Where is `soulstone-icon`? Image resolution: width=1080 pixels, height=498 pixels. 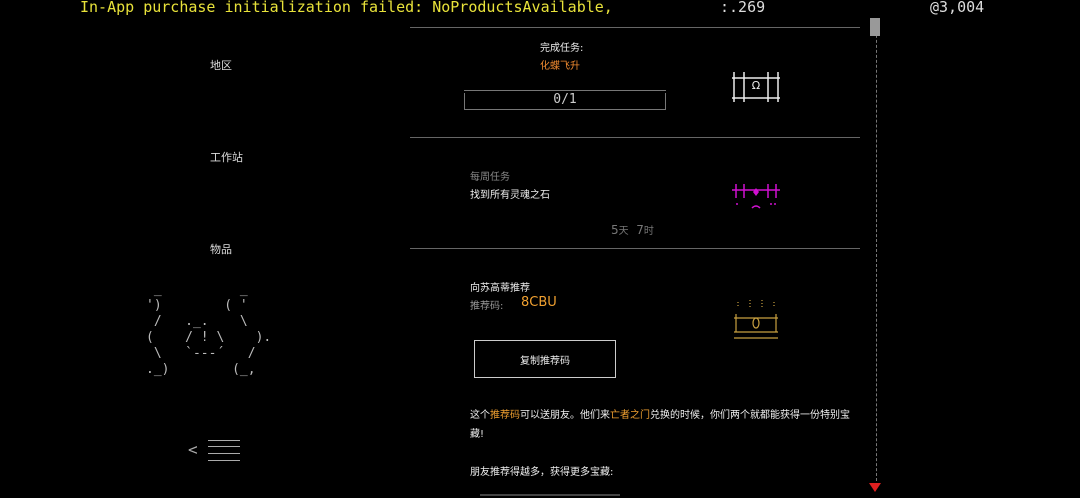 soulstone-icon is located at coordinates (756, 196).